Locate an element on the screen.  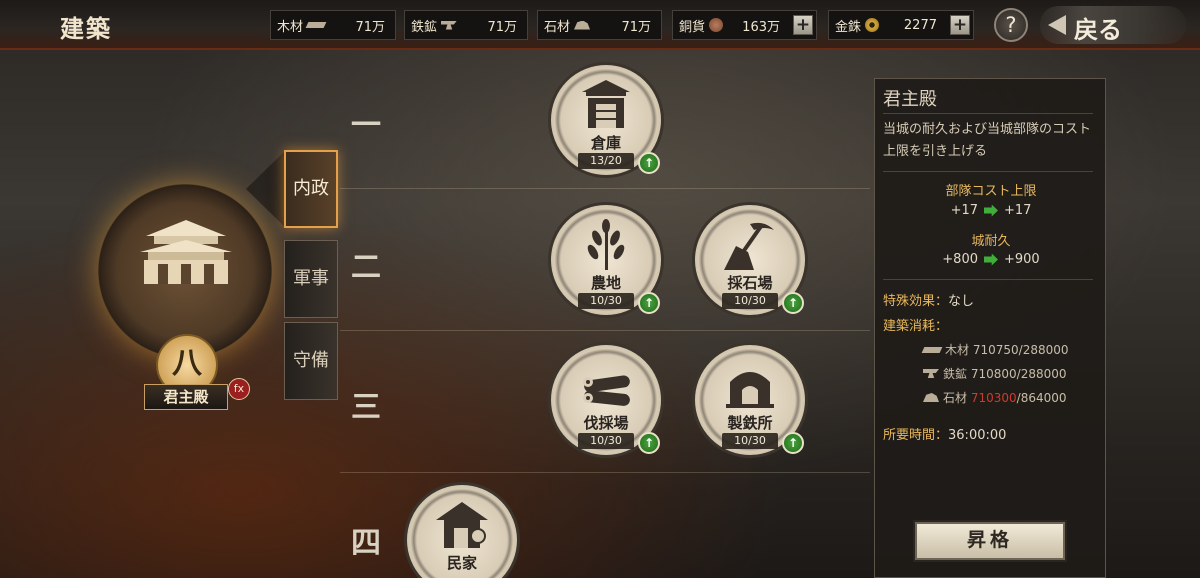
cost-stone: 石材 710300/864000 is located at coordinates (995, 397).